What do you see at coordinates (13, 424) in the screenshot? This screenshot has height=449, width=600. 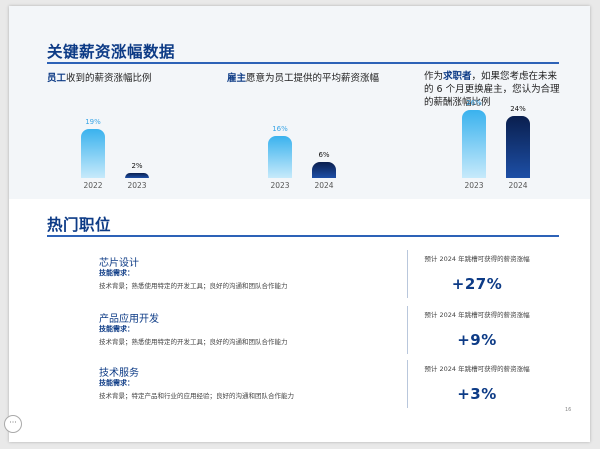 I see `ellipsis-icon: ···` at bounding box center [13, 424].